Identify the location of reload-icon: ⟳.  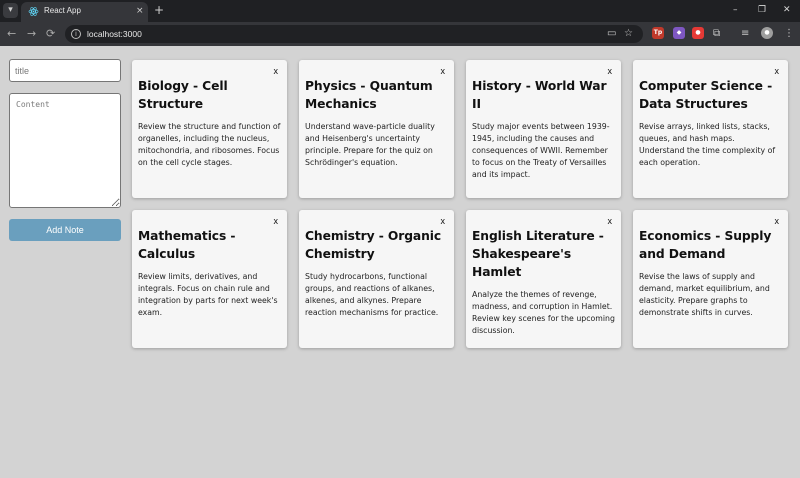
(50, 34).